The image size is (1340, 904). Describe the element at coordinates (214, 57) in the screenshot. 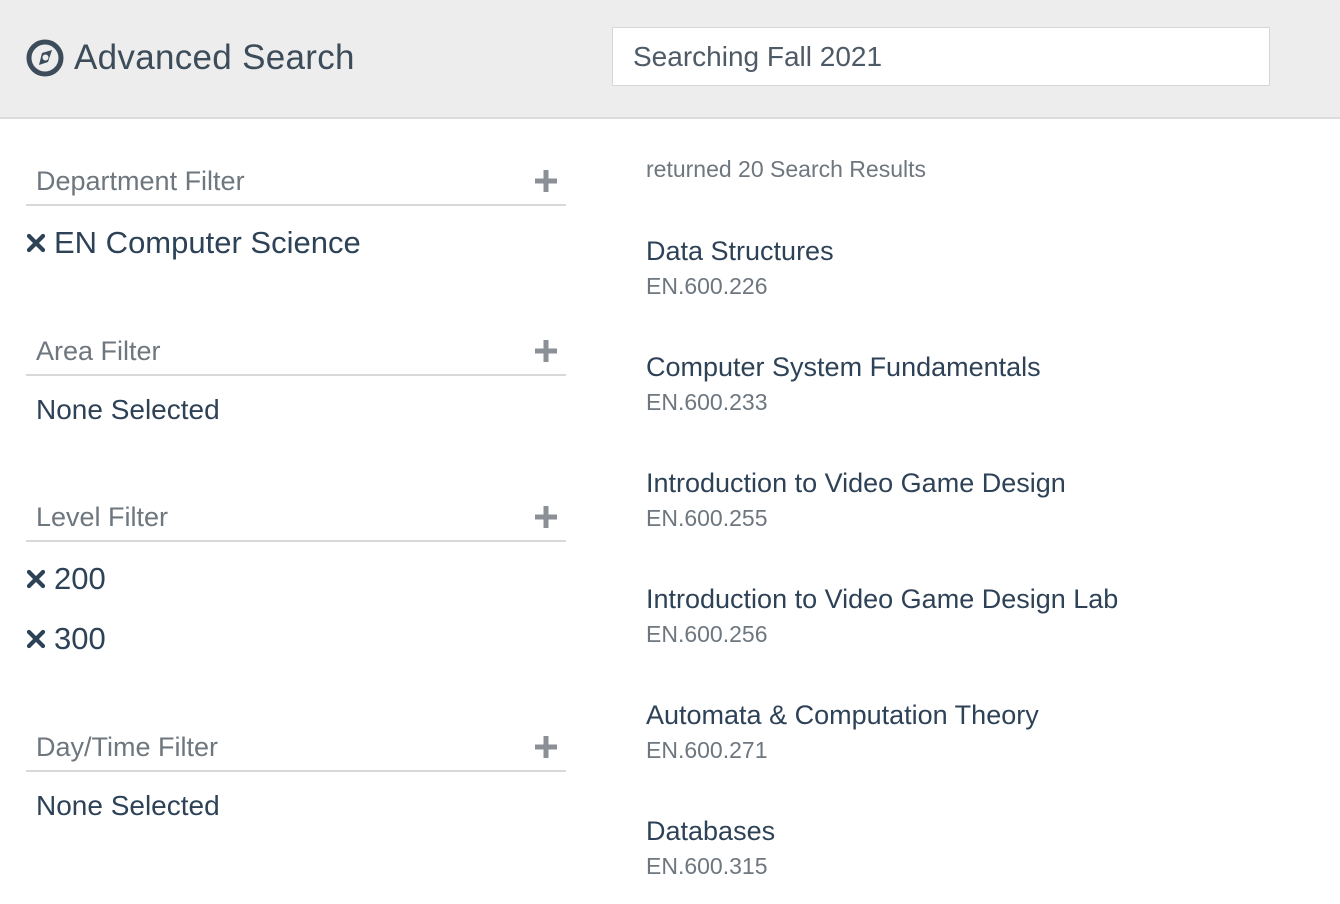

I see `page-title: Advanced Search` at that location.